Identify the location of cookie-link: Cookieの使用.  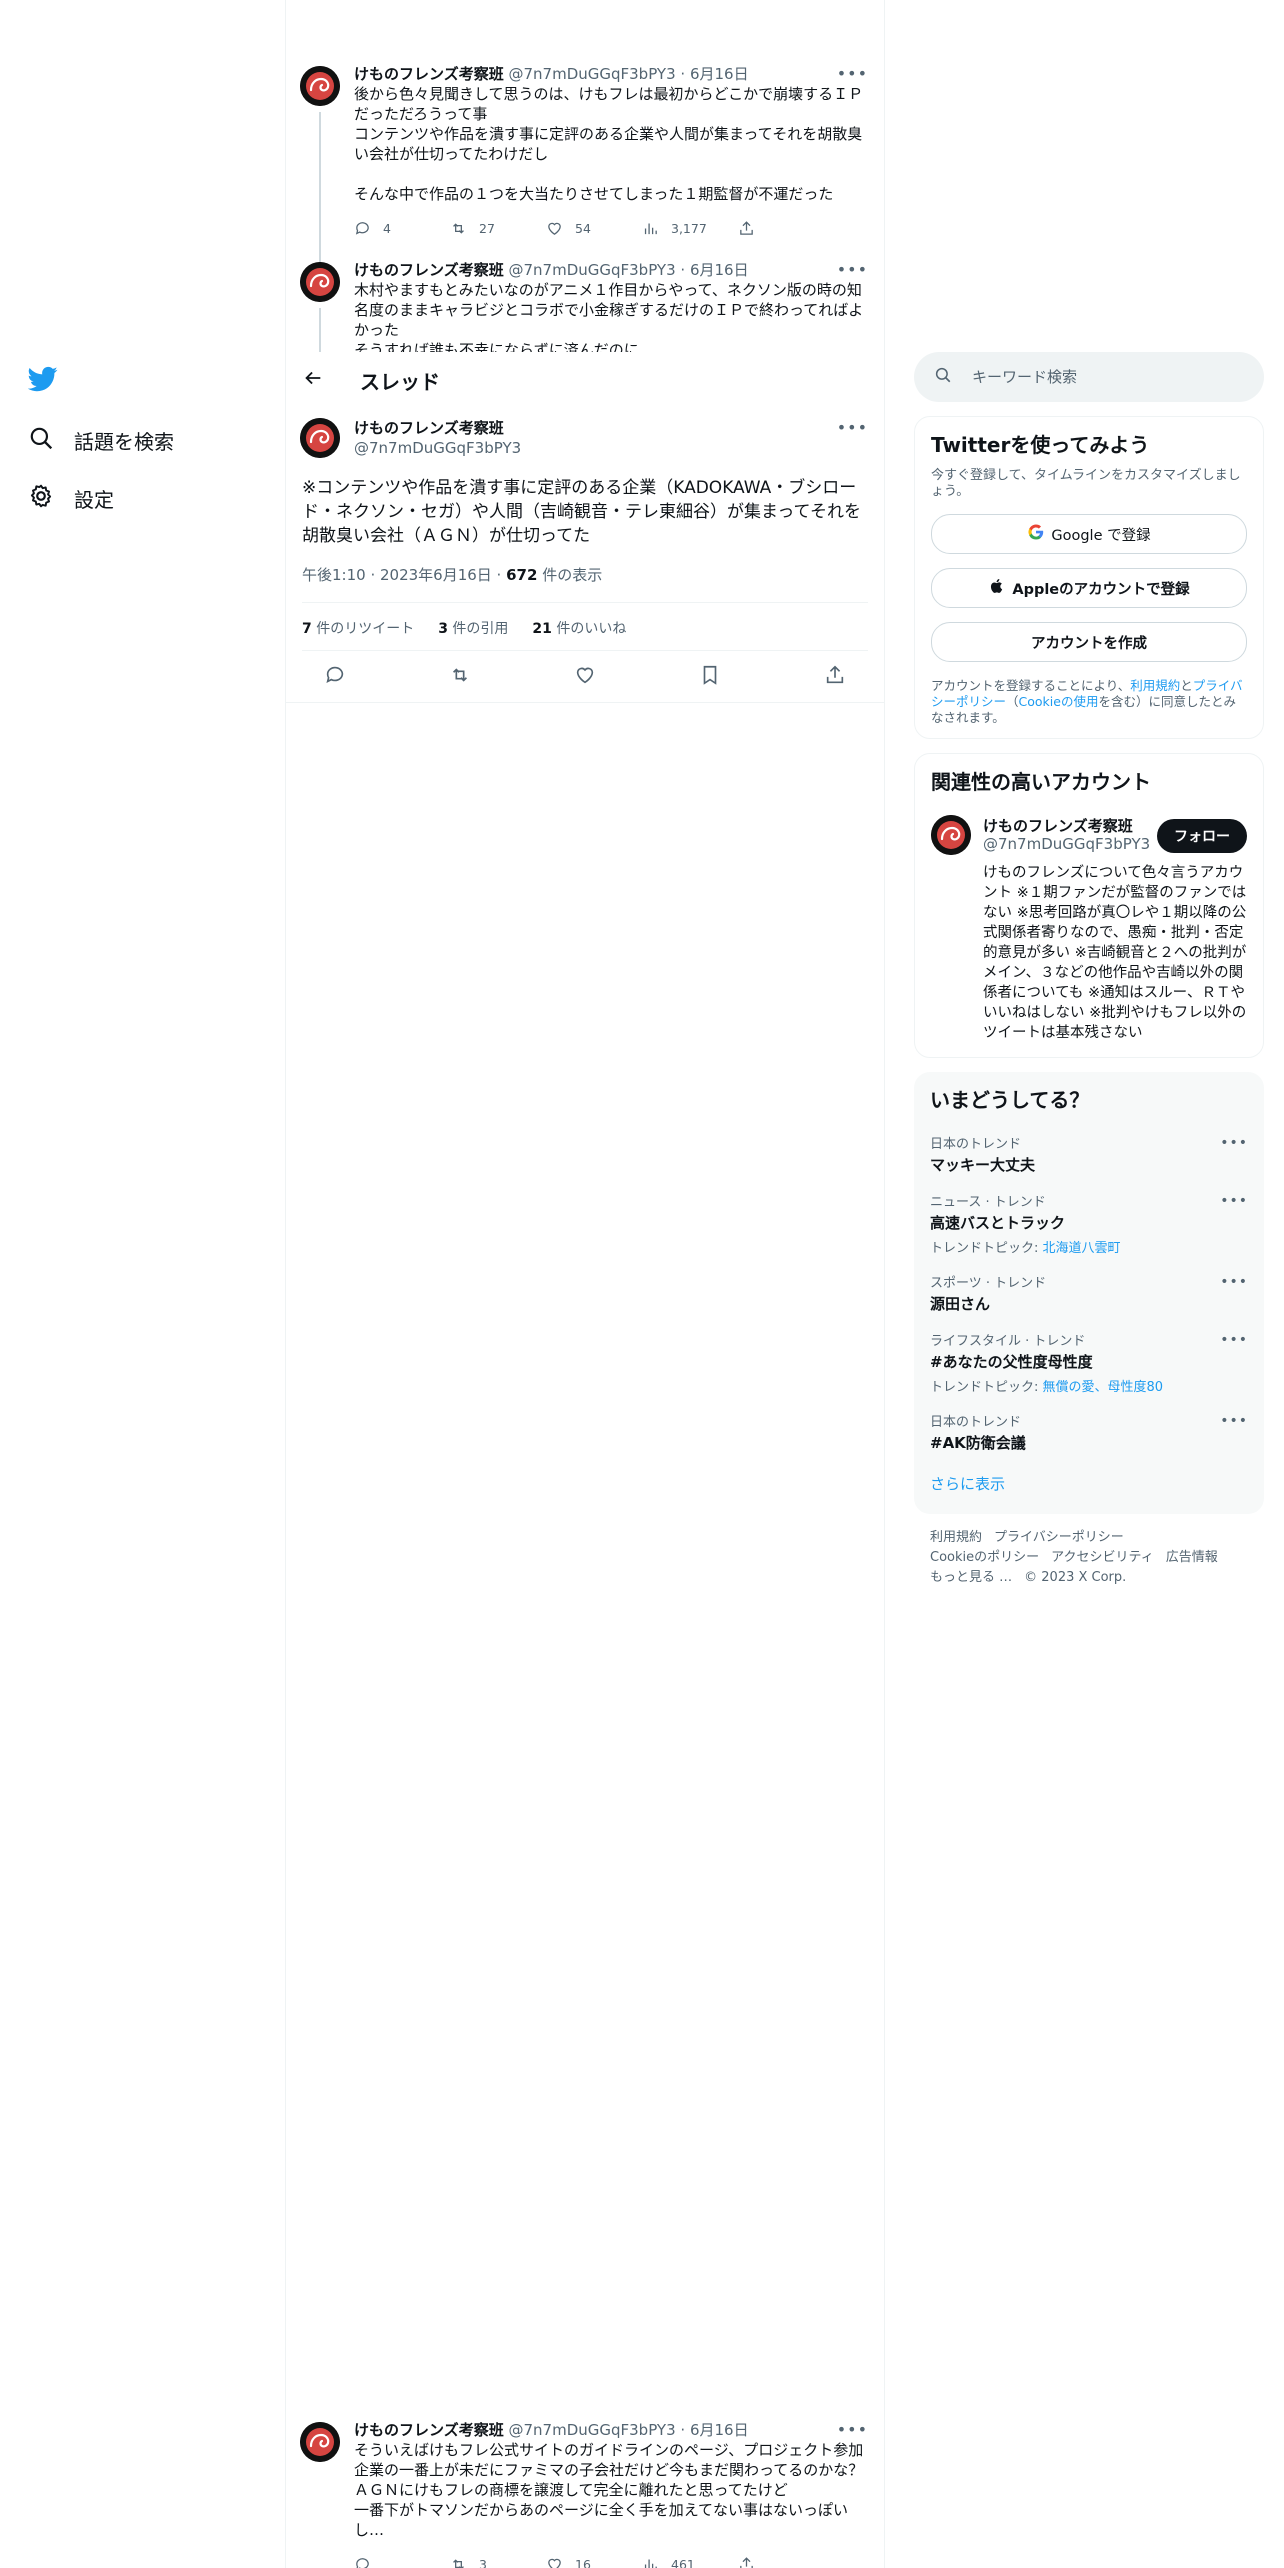
(1059, 701).